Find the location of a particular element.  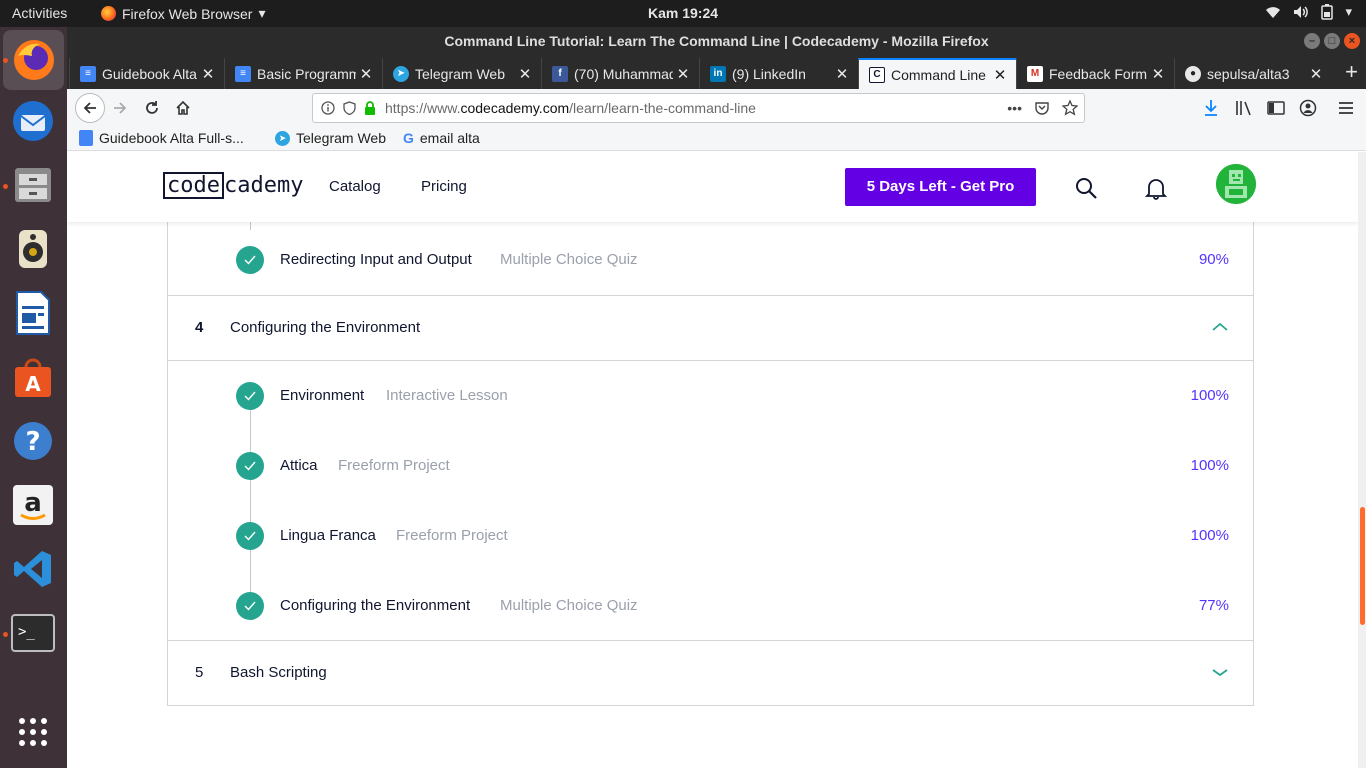

sidebar-icon is located at coordinates (1276, 108).